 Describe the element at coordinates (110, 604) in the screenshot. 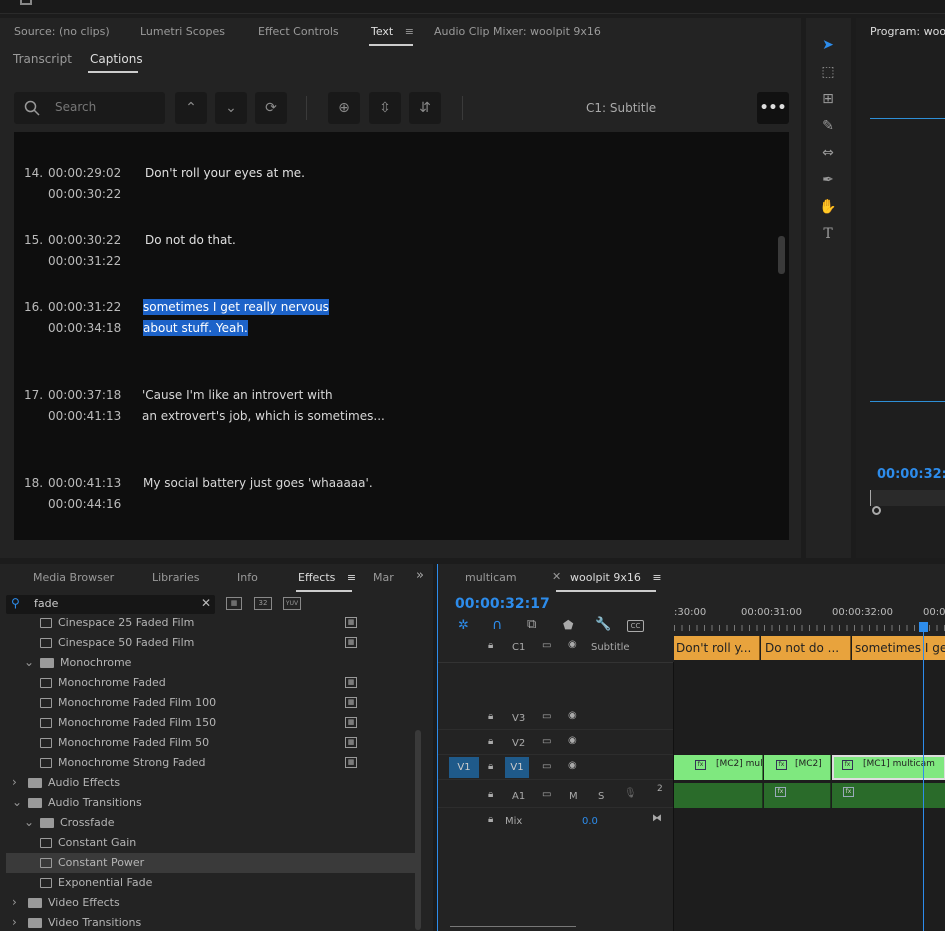

I see `effects-search-field: ⚲ fade ✕` at that location.